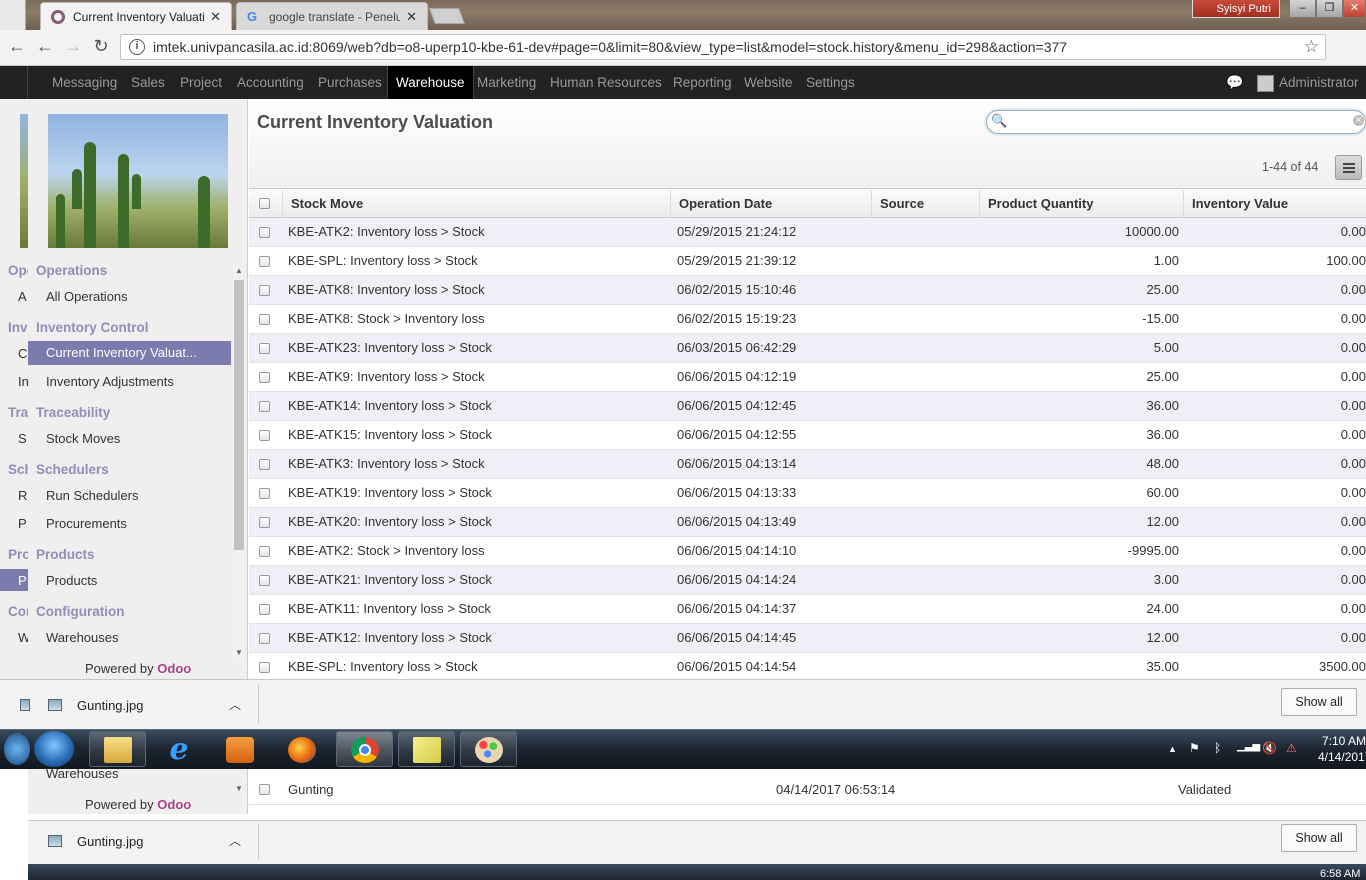  I want to click on back-button-icon: ←, so click(45, 46).